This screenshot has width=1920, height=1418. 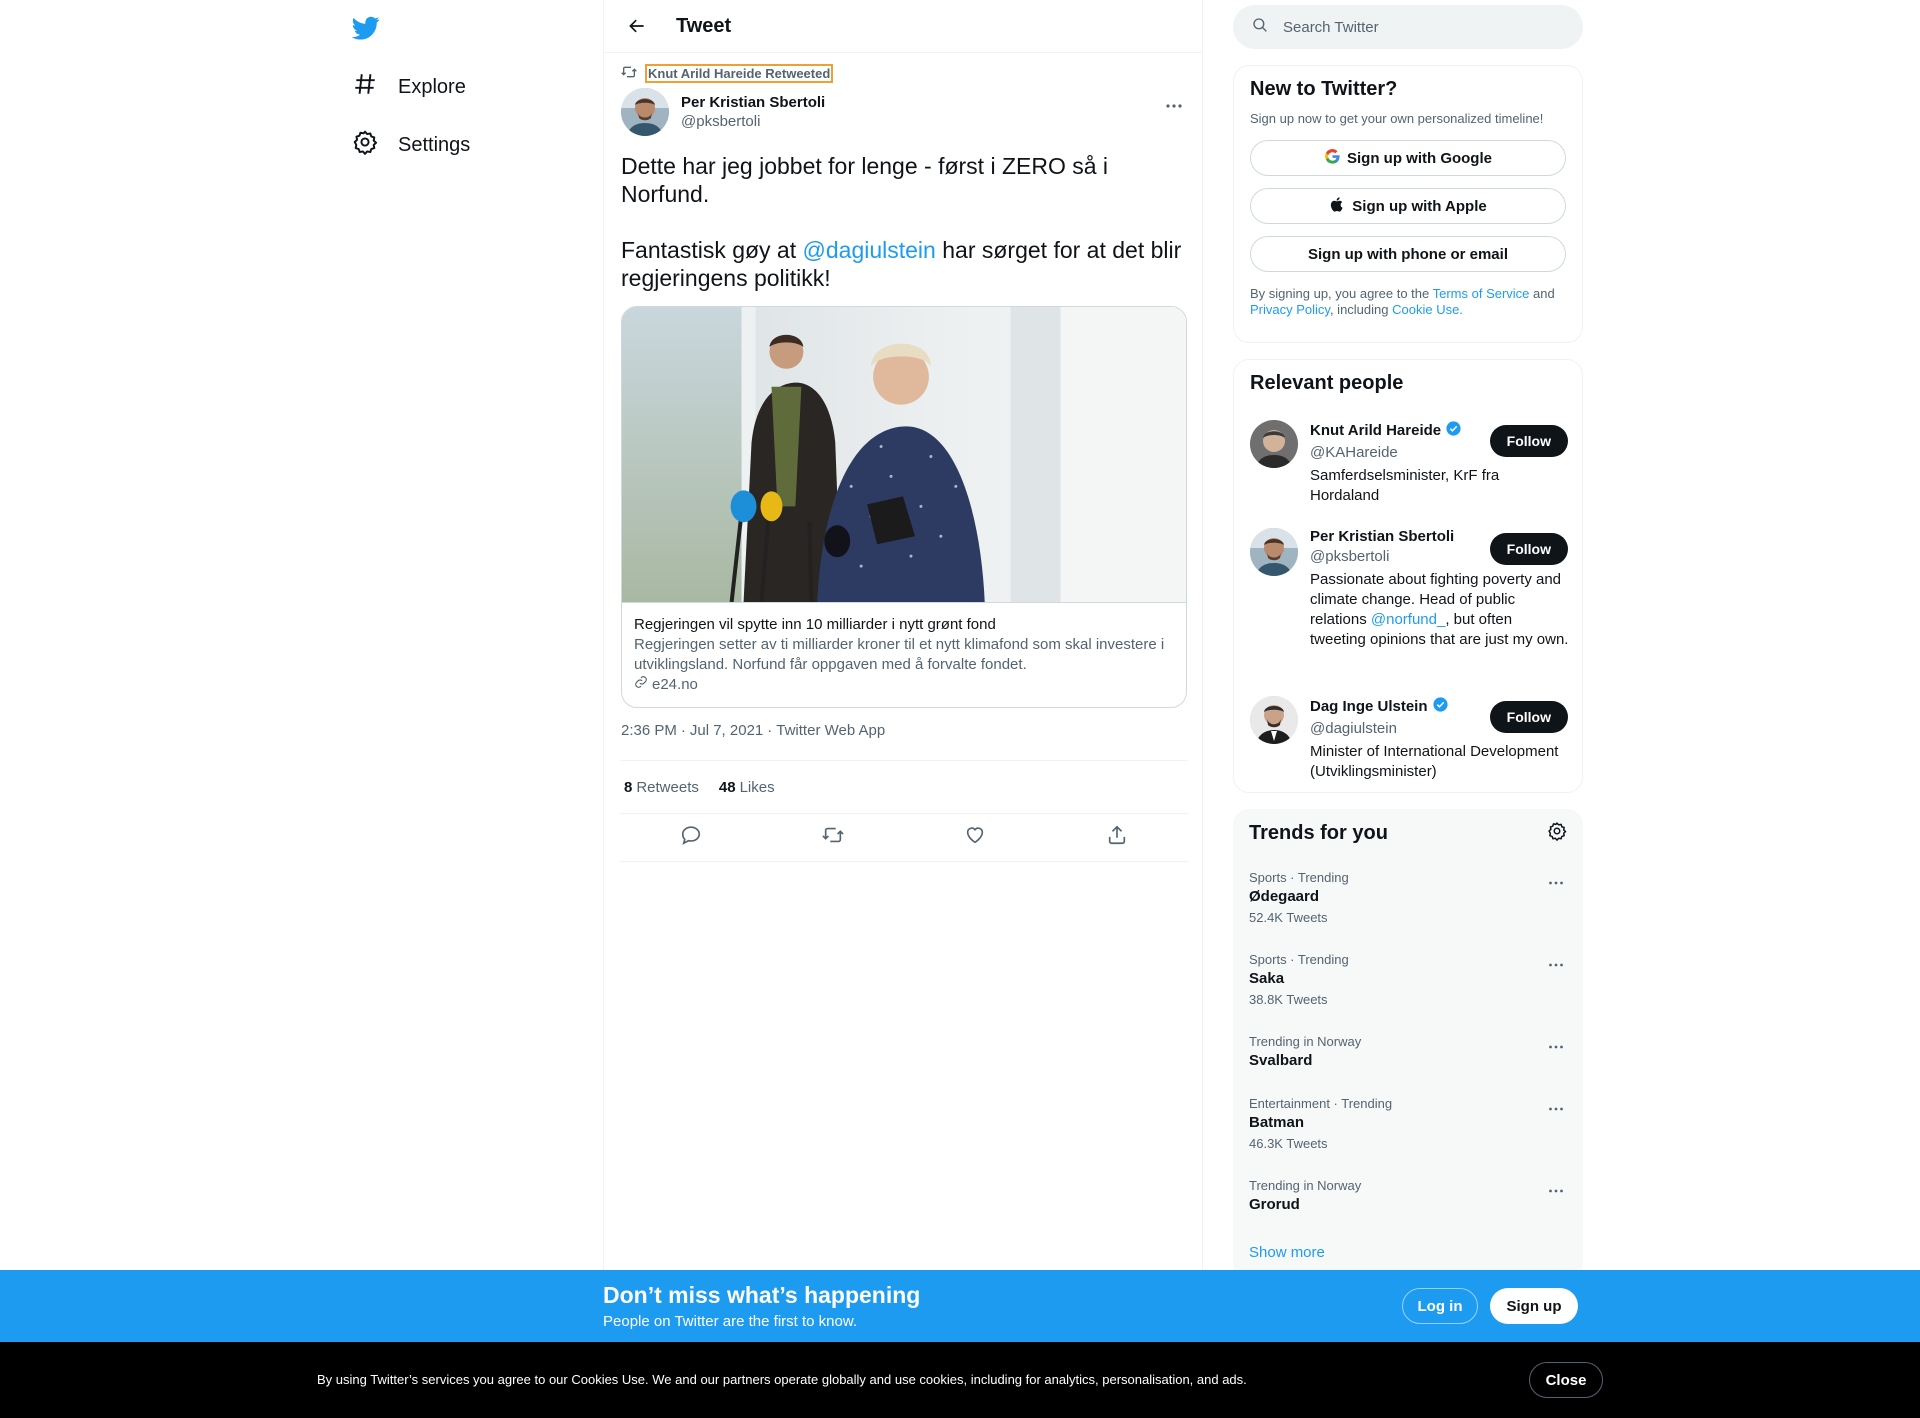 What do you see at coordinates (1408, 1051) in the screenshot?
I see `trend-item: Trending in Norway Svalbard` at bounding box center [1408, 1051].